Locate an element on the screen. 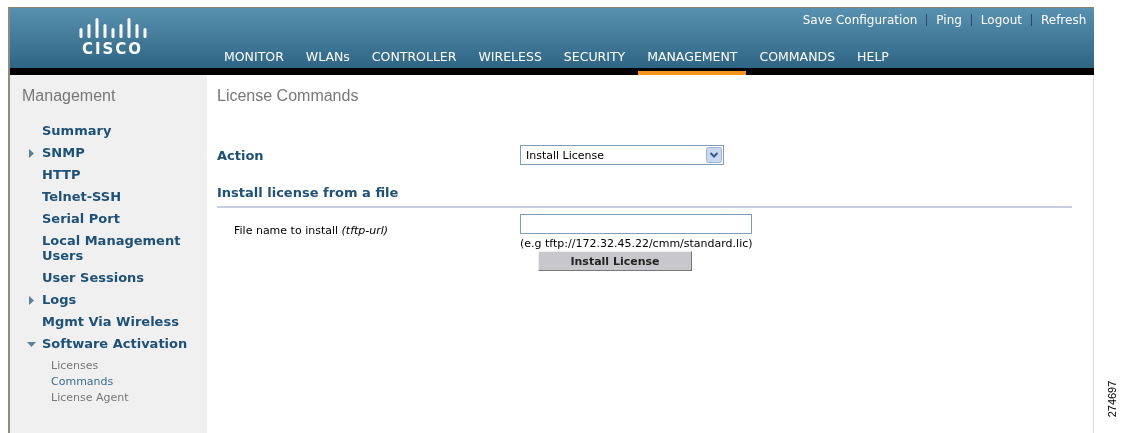 Image resolution: width=1131 pixels, height=433 pixels. sidebar-subitem: License Agent is located at coordinates (90, 398).